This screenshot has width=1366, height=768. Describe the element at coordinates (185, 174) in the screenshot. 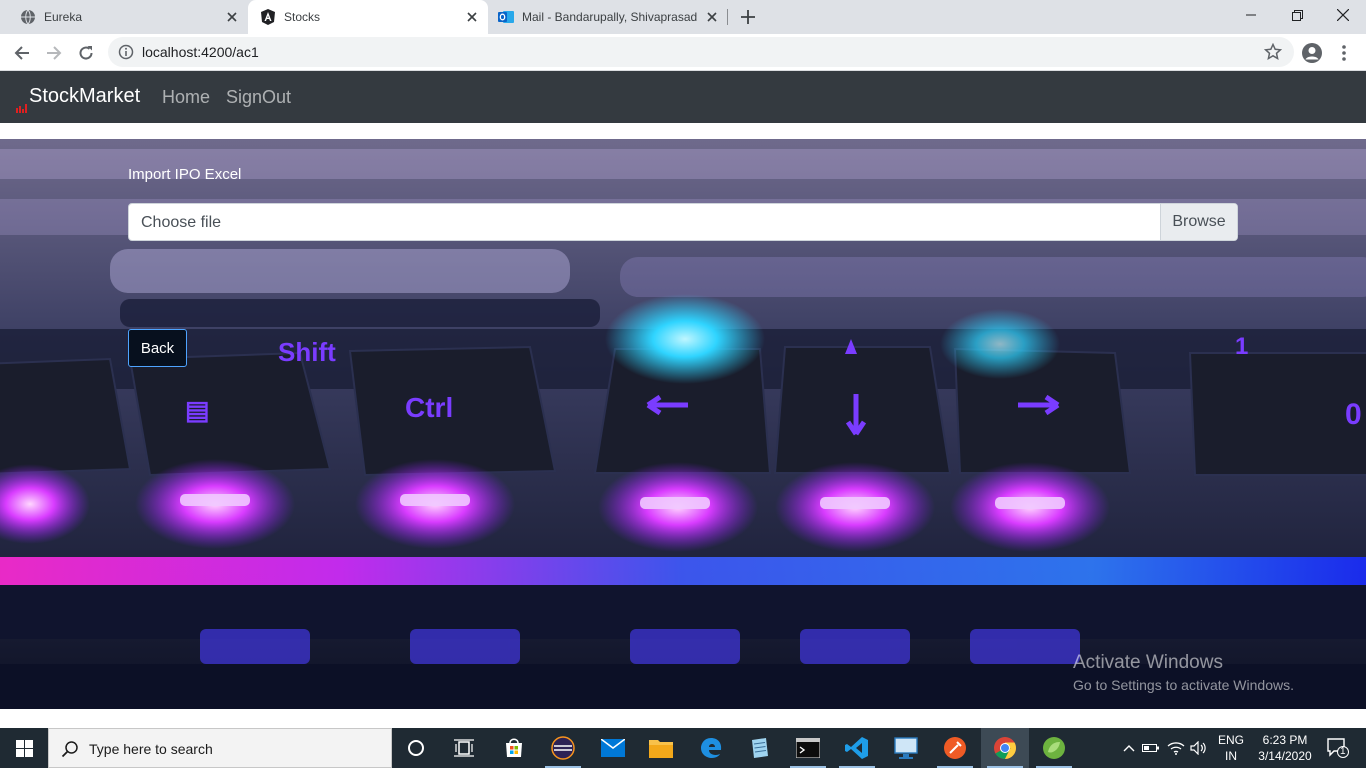

I see `import-ipo-label: Import IPO Excel` at that location.